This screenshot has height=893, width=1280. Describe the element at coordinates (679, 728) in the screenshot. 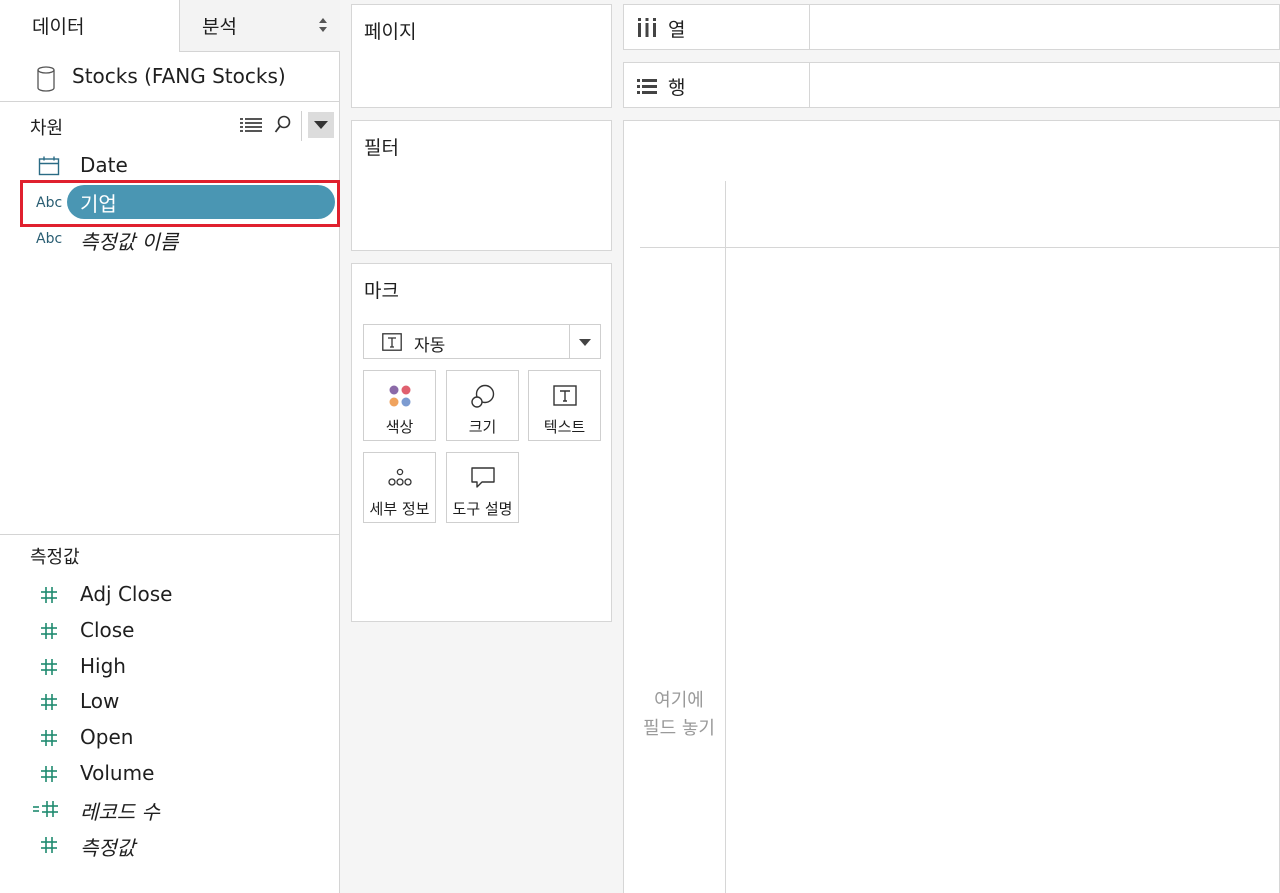

I see `drop-hint-line: 필드 놓기` at that location.